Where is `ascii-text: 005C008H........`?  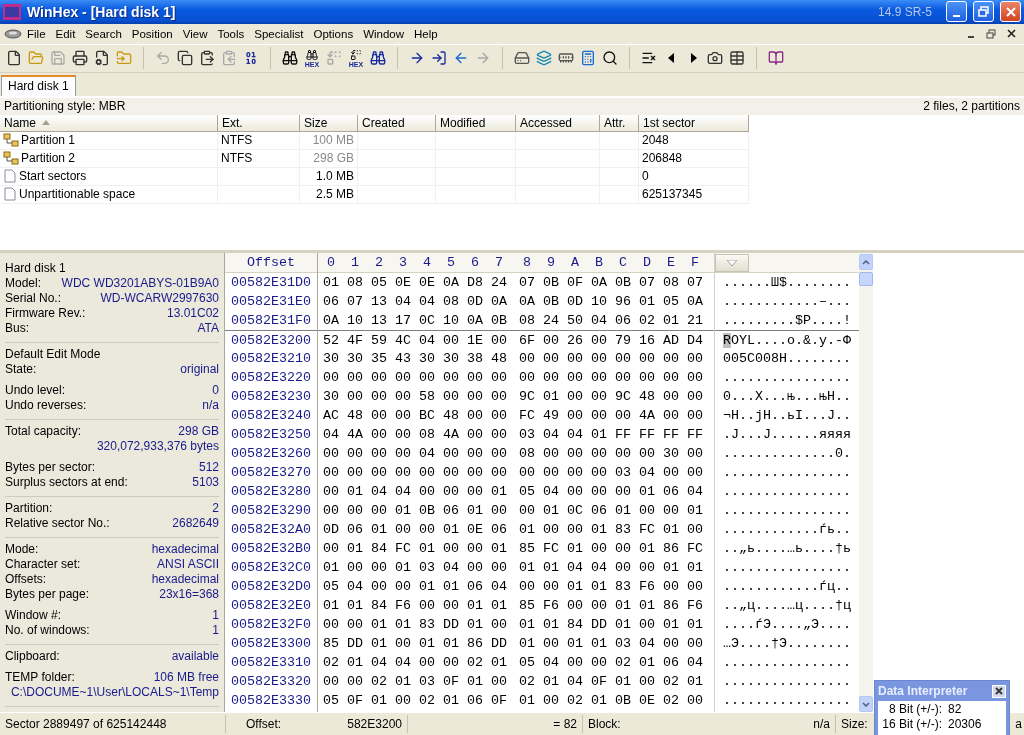 ascii-text: 005C008H........ is located at coordinates (787, 359).